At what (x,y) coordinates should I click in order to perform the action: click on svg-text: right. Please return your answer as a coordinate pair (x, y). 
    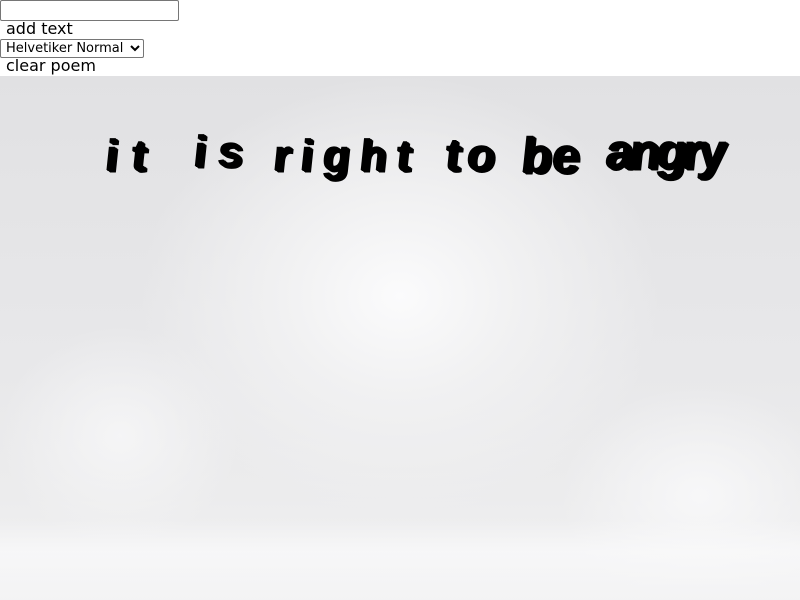
    Looking at the image, I should click on (346, 155).